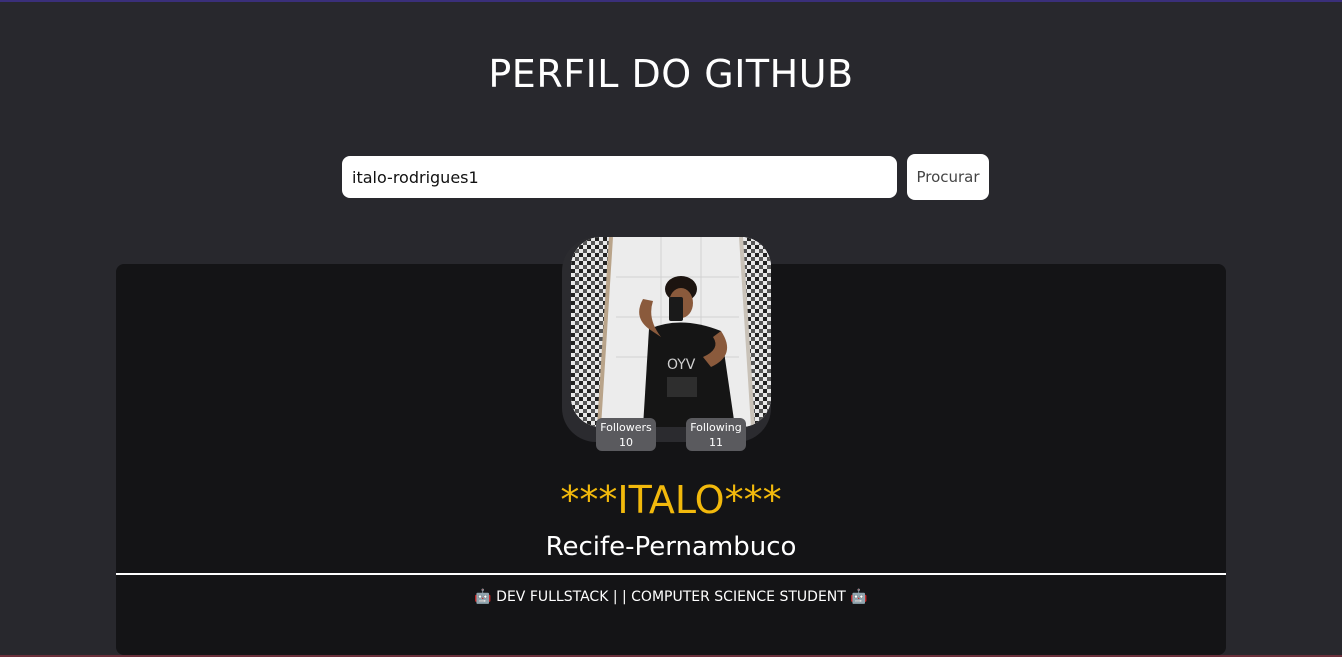 Image resolution: width=1342 pixels, height=657 pixels. What do you see at coordinates (671, 547) in the screenshot?
I see `profile-location: Recife-Pernambuco` at bounding box center [671, 547].